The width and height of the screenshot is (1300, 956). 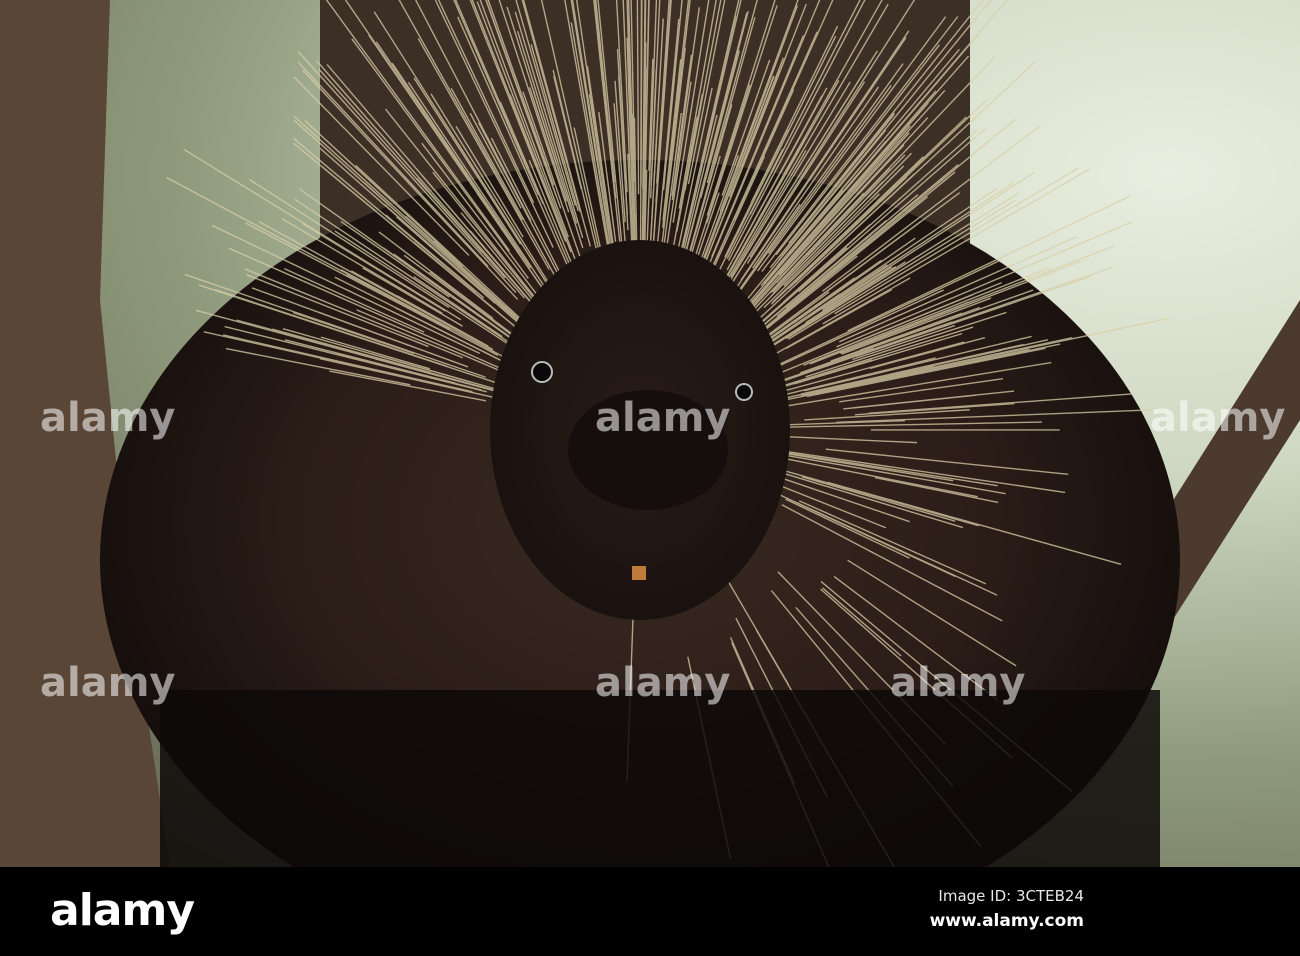 I want to click on image-id: Image ID: 3CTEB24, so click(x=1011, y=896).